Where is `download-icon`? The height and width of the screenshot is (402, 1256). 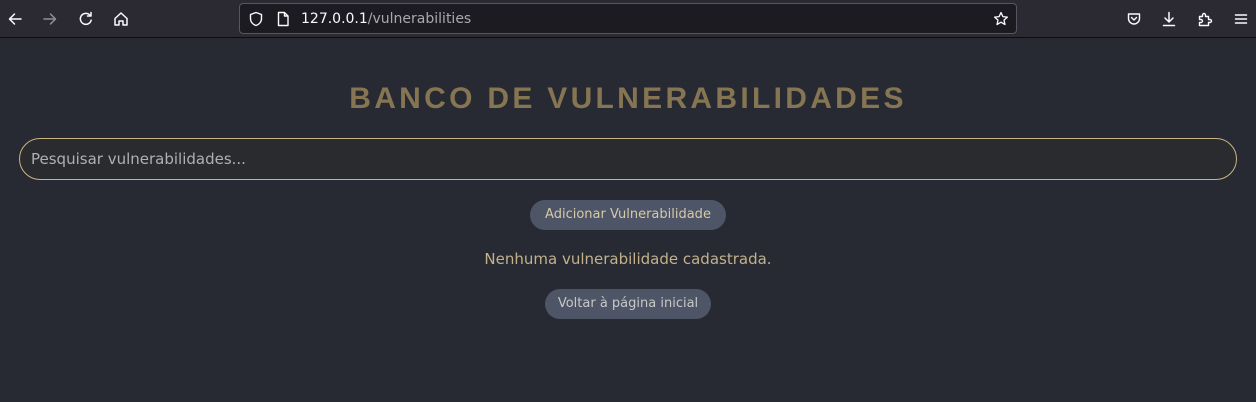 download-icon is located at coordinates (1169, 19).